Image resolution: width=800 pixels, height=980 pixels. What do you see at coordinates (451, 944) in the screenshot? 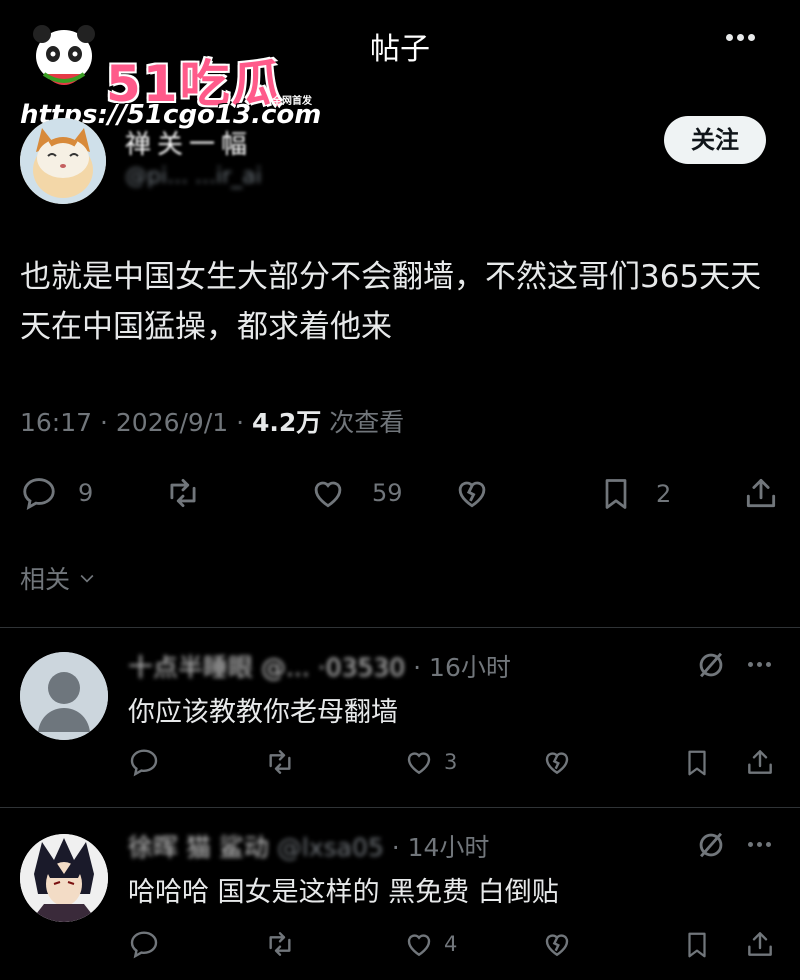
I see `reply-like-count: 4` at bounding box center [451, 944].